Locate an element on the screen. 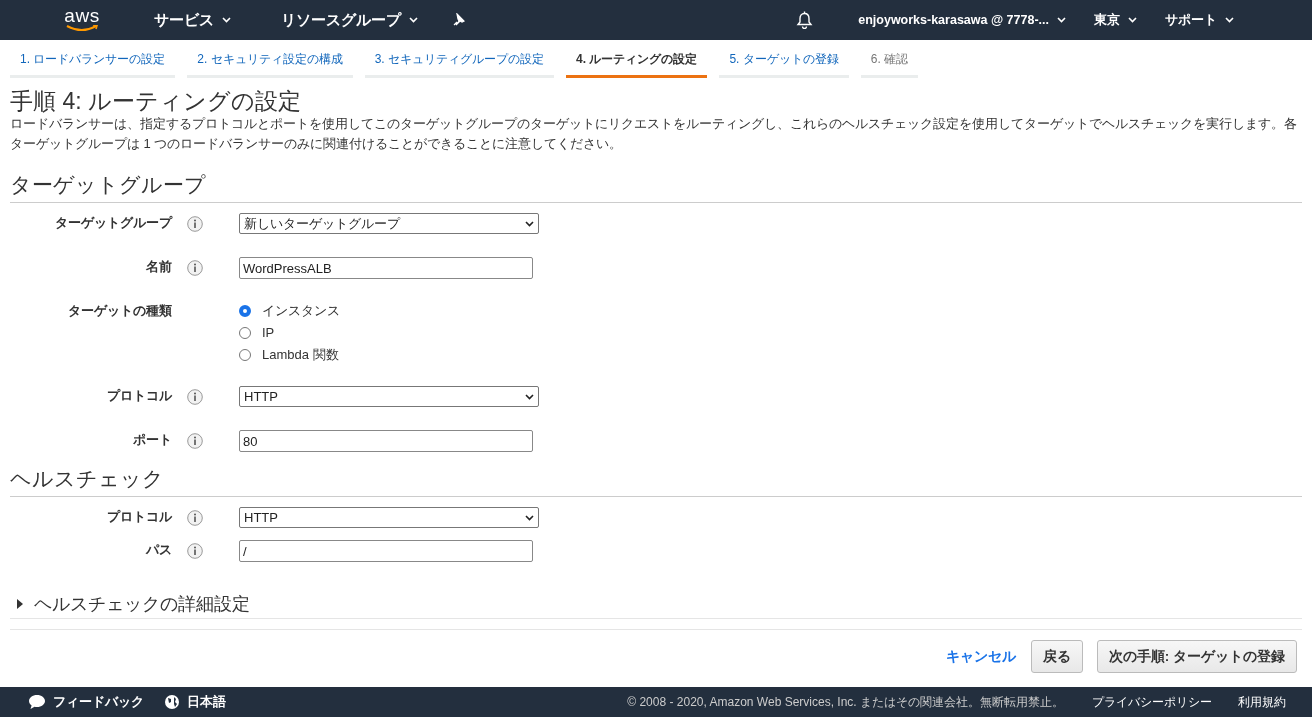 The height and width of the screenshot is (717, 1312). next-button: 次の手順: ターゲットの登録 is located at coordinates (1196, 656).